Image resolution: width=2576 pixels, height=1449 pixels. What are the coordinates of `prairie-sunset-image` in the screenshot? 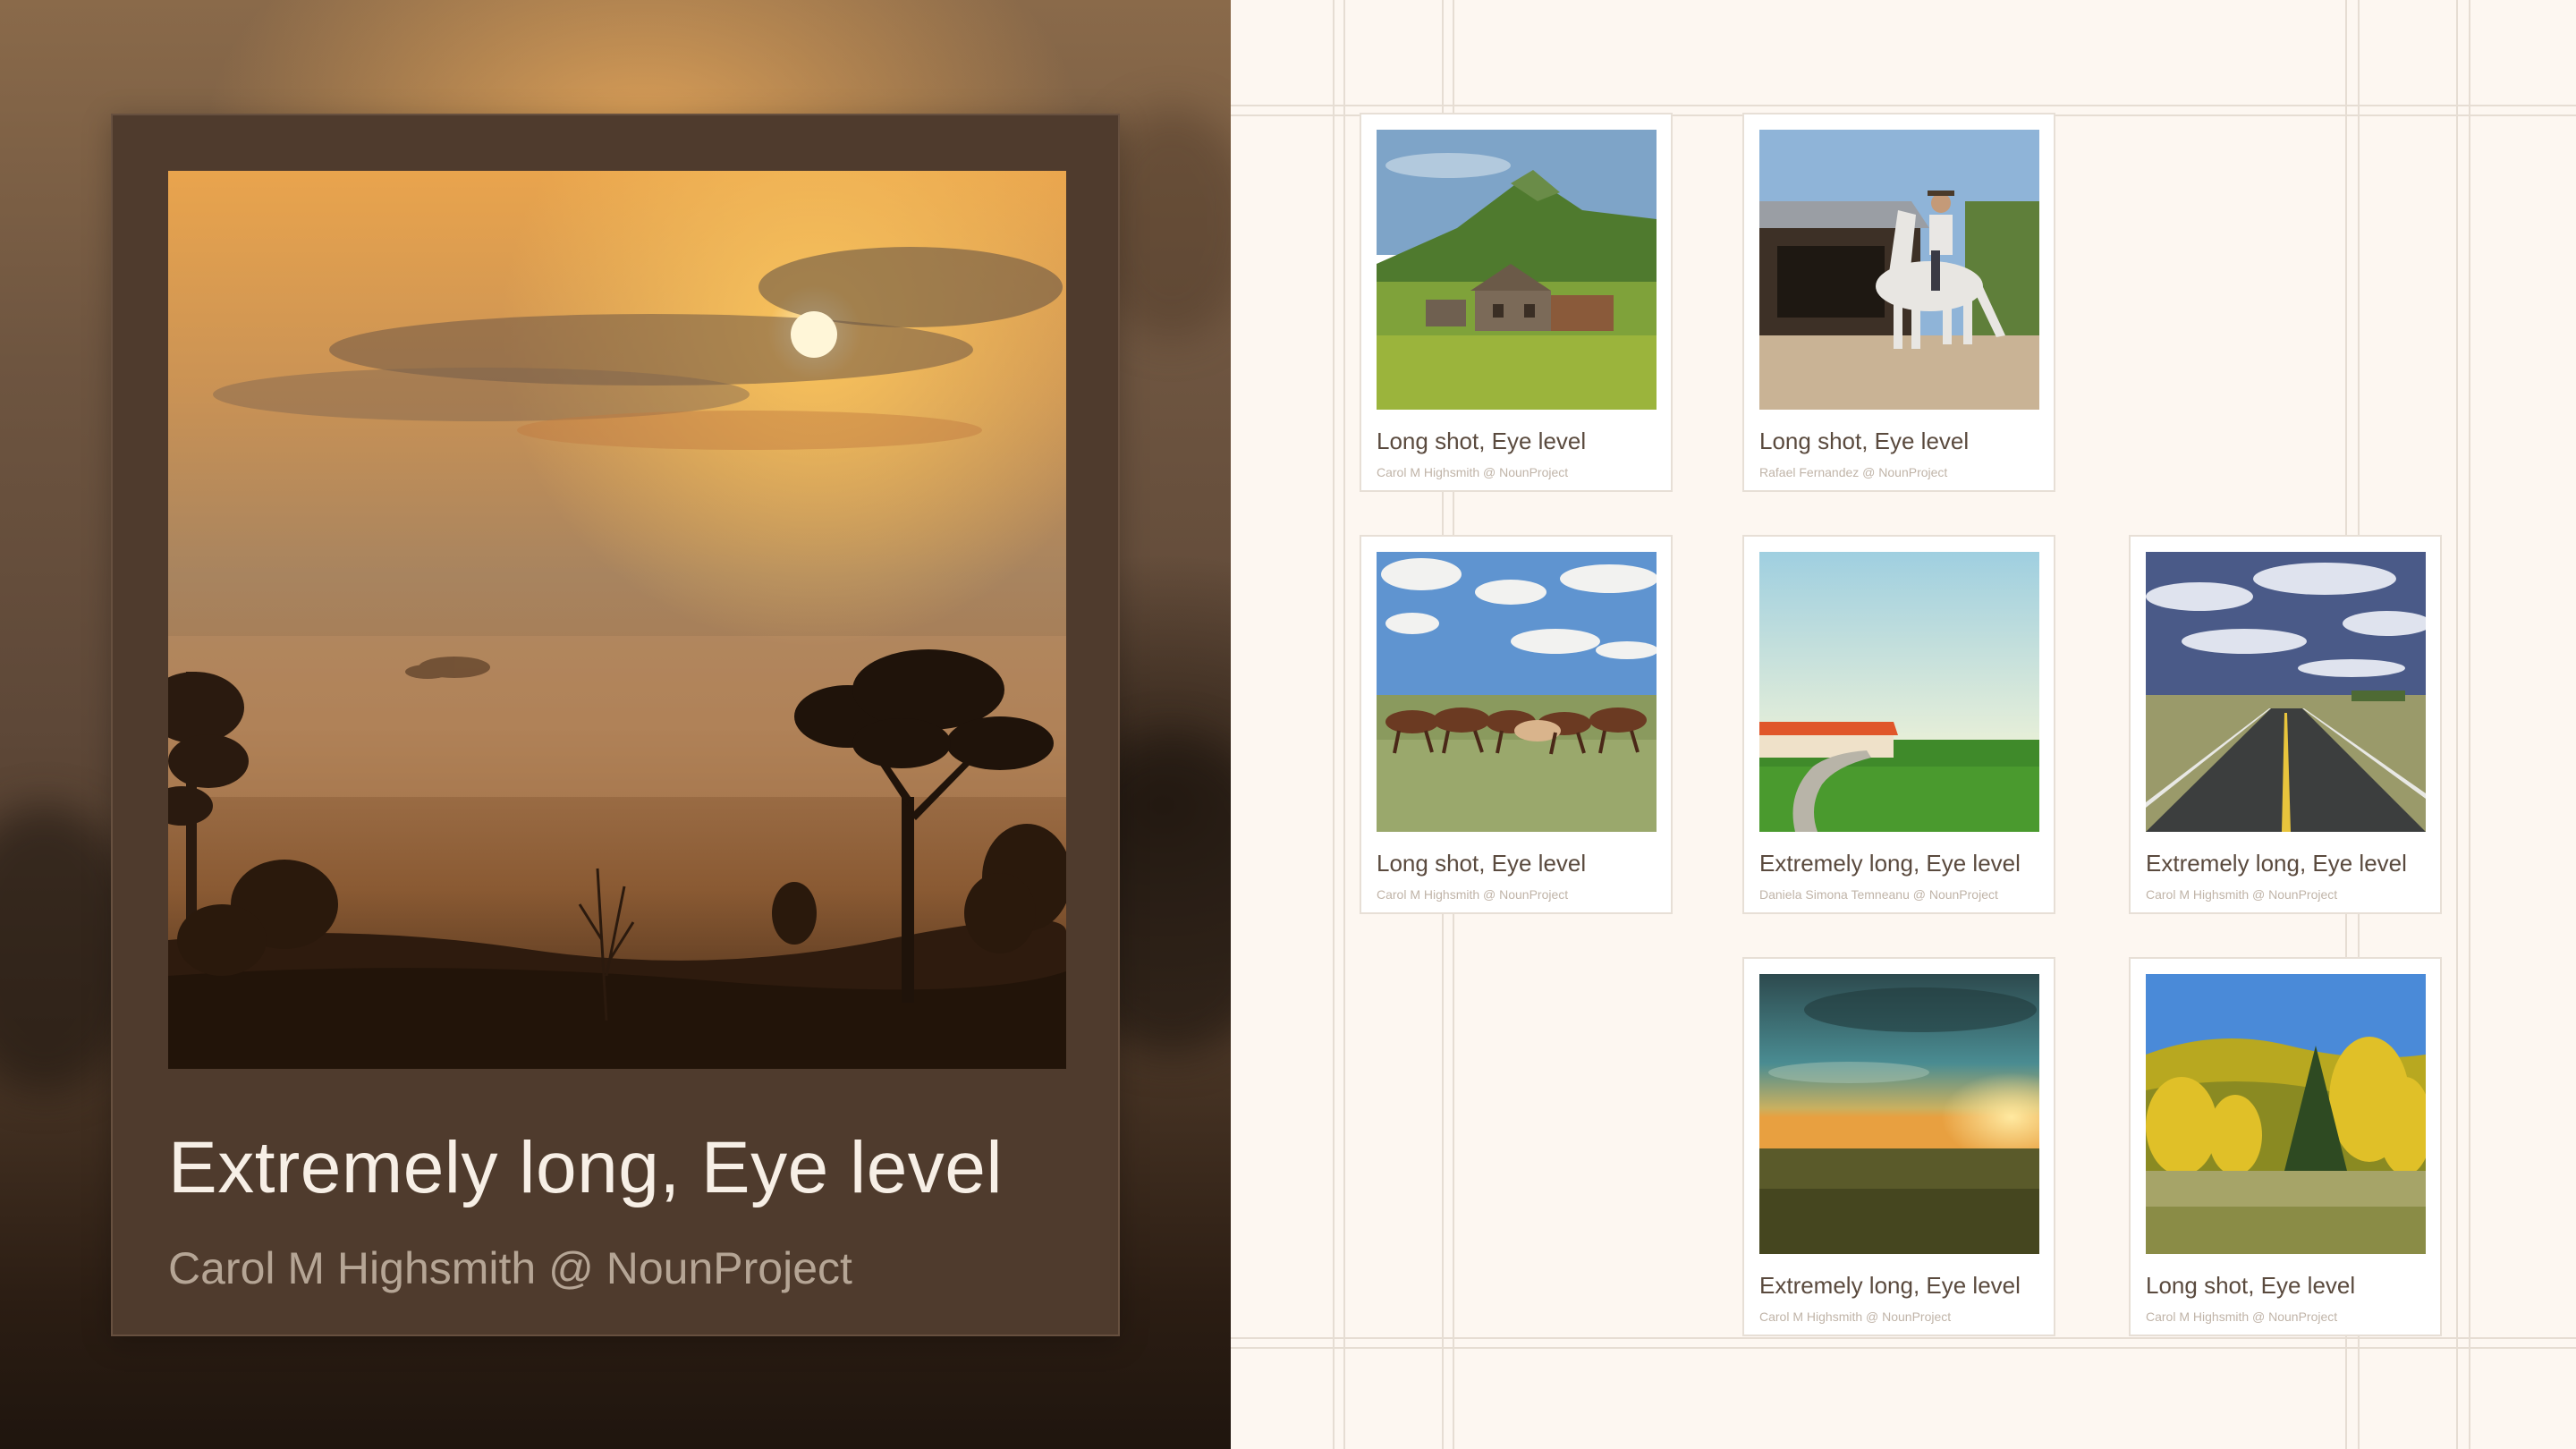 It's located at (1899, 1114).